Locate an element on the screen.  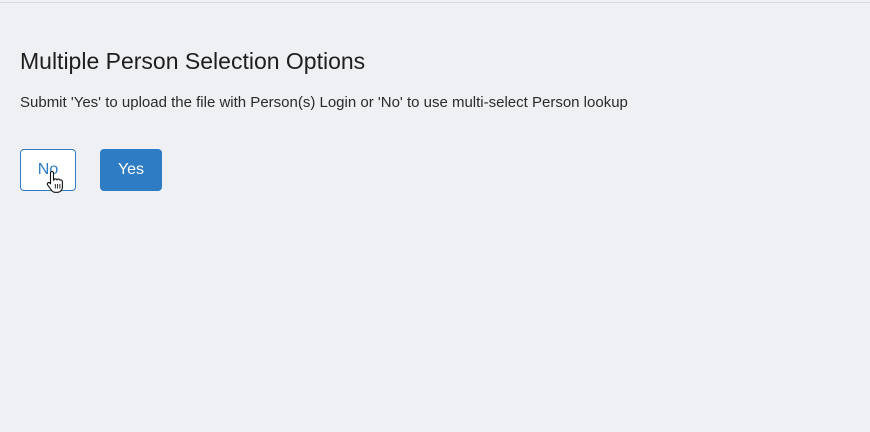
page-title: Multiple Person Selection Options is located at coordinates (193, 61).